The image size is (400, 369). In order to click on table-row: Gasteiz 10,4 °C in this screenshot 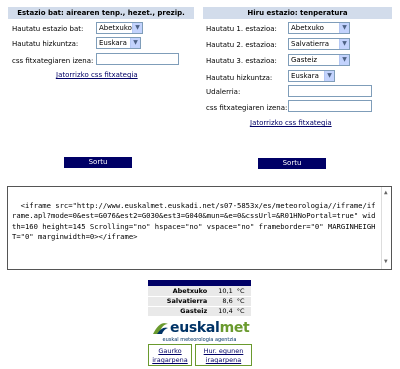, I will do `click(199, 311)`.